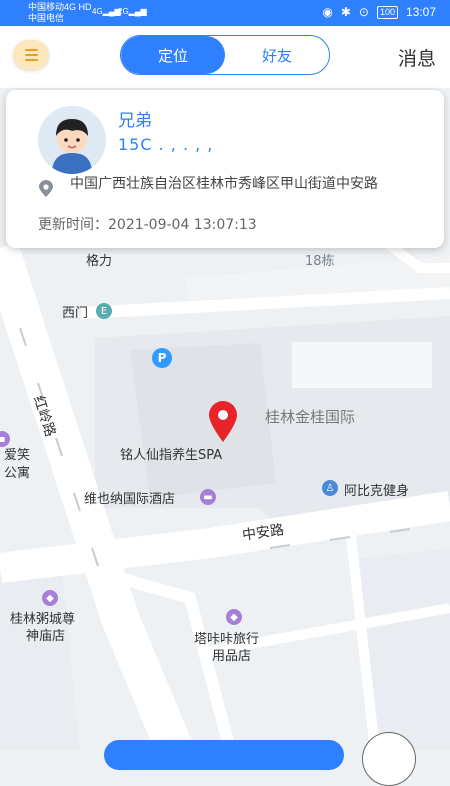 This screenshot has height=786, width=450. Describe the element at coordinates (171, 455) in the screenshot. I see `map-label-spa: 铭人仙指养生SPA` at that location.